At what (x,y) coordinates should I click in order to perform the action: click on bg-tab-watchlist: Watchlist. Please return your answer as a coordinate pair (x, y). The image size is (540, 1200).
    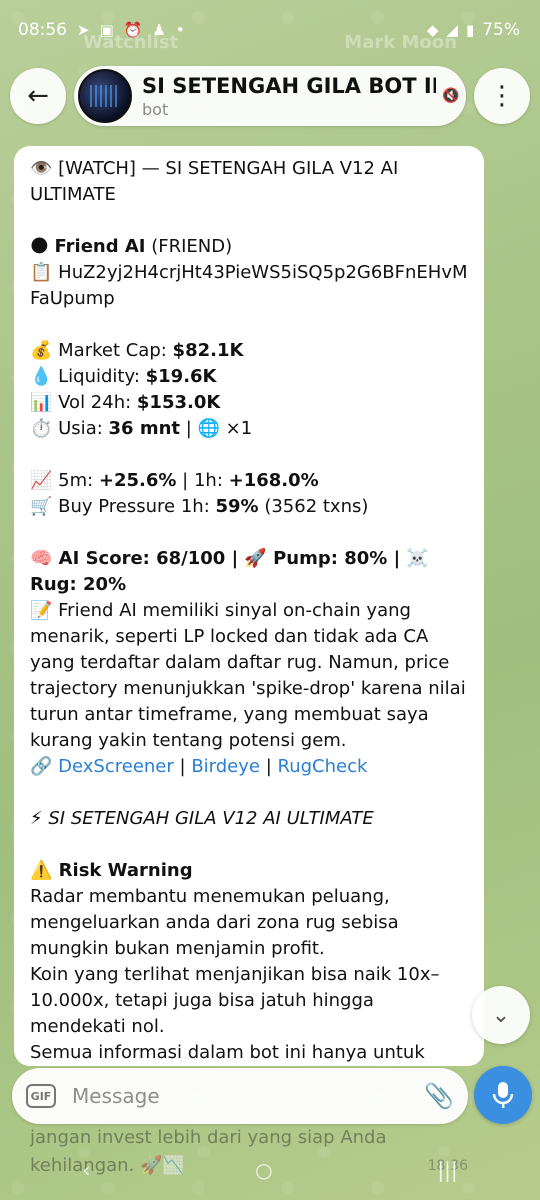
    Looking at the image, I should click on (131, 42).